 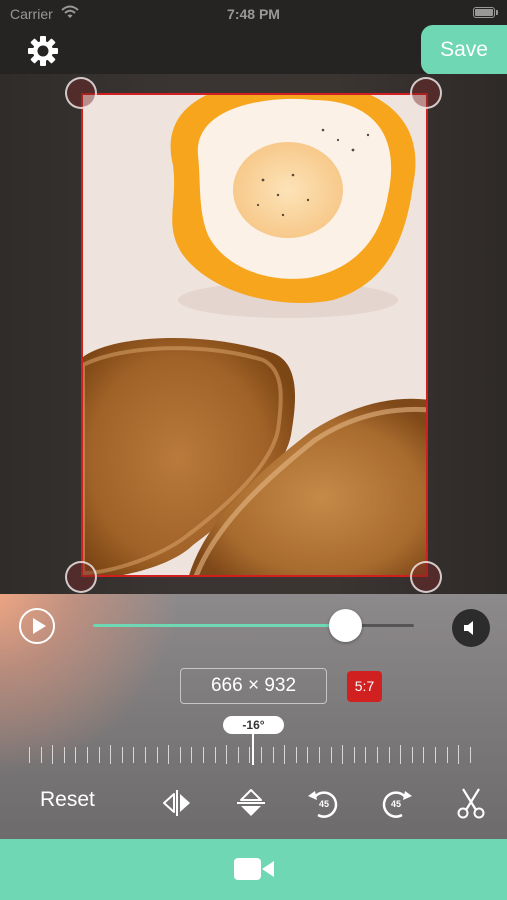 What do you see at coordinates (67, 800) in the screenshot?
I see `reset-button: Reset` at bounding box center [67, 800].